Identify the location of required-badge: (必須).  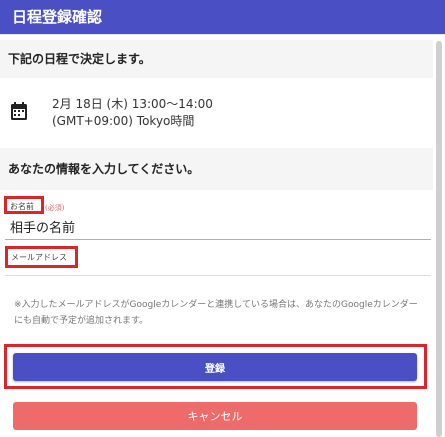
(55, 208).